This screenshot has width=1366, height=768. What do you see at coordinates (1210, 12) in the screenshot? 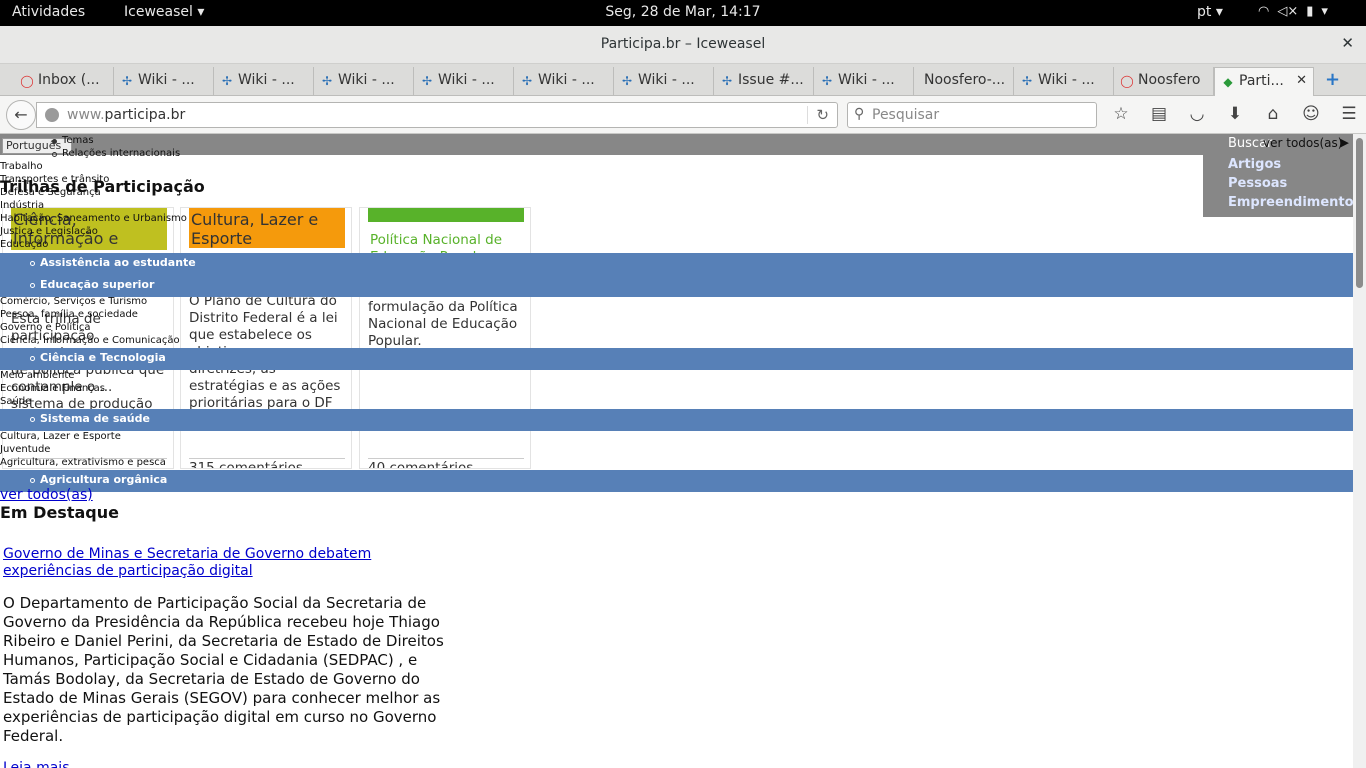
I see `language-indicator: pt ▾` at bounding box center [1210, 12].